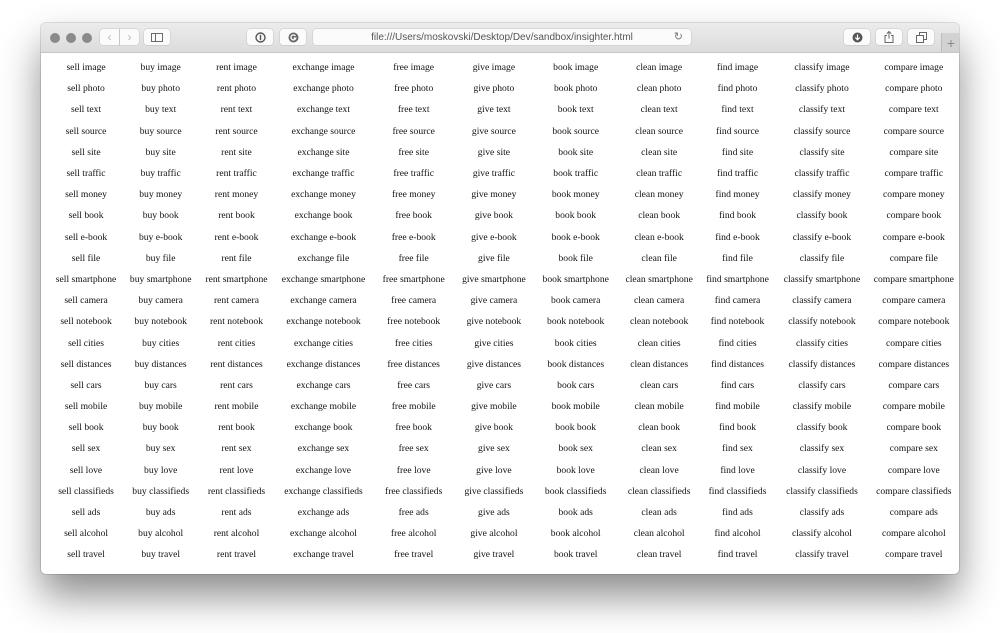 This screenshot has width=1000, height=633. I want to click on phrase-cell: find notebook, so click(738, 321).